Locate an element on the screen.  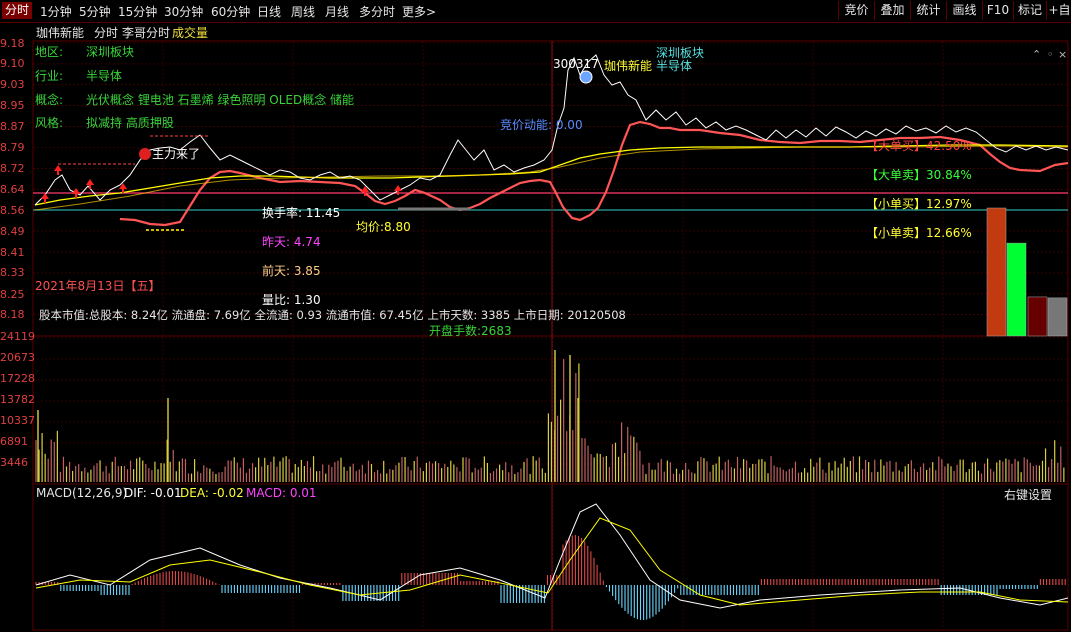
order-bars is located at coordinates (1027, 272).